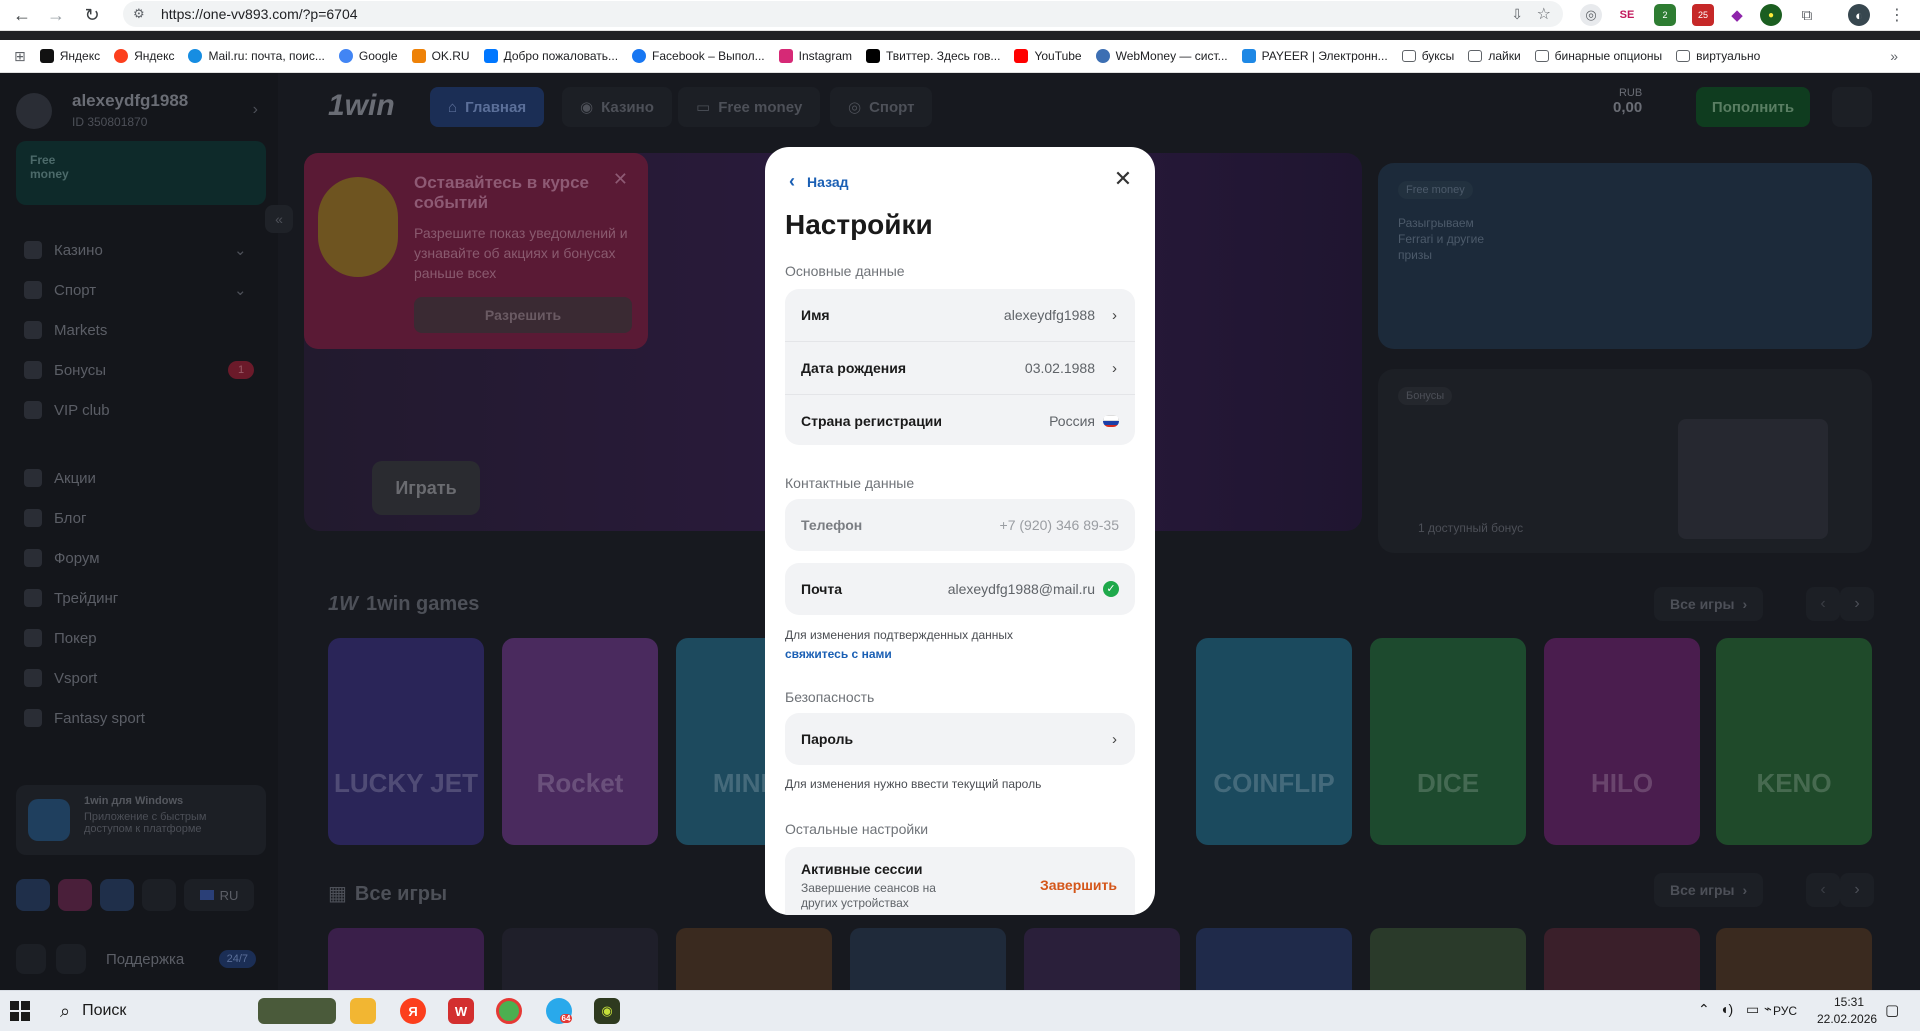 This screenshot has width=1920, height=1031. I want to click on input-language: РУС, so click(1785, 1011).